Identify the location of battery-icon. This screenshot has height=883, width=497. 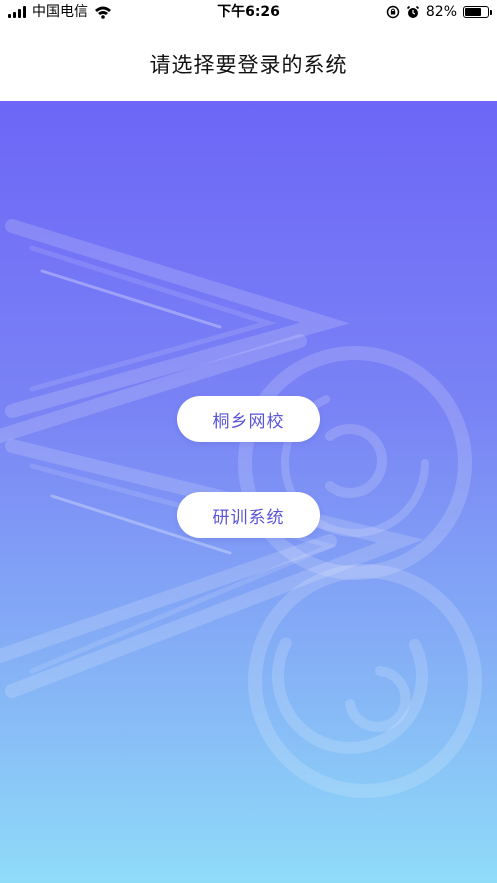
(477, 12).